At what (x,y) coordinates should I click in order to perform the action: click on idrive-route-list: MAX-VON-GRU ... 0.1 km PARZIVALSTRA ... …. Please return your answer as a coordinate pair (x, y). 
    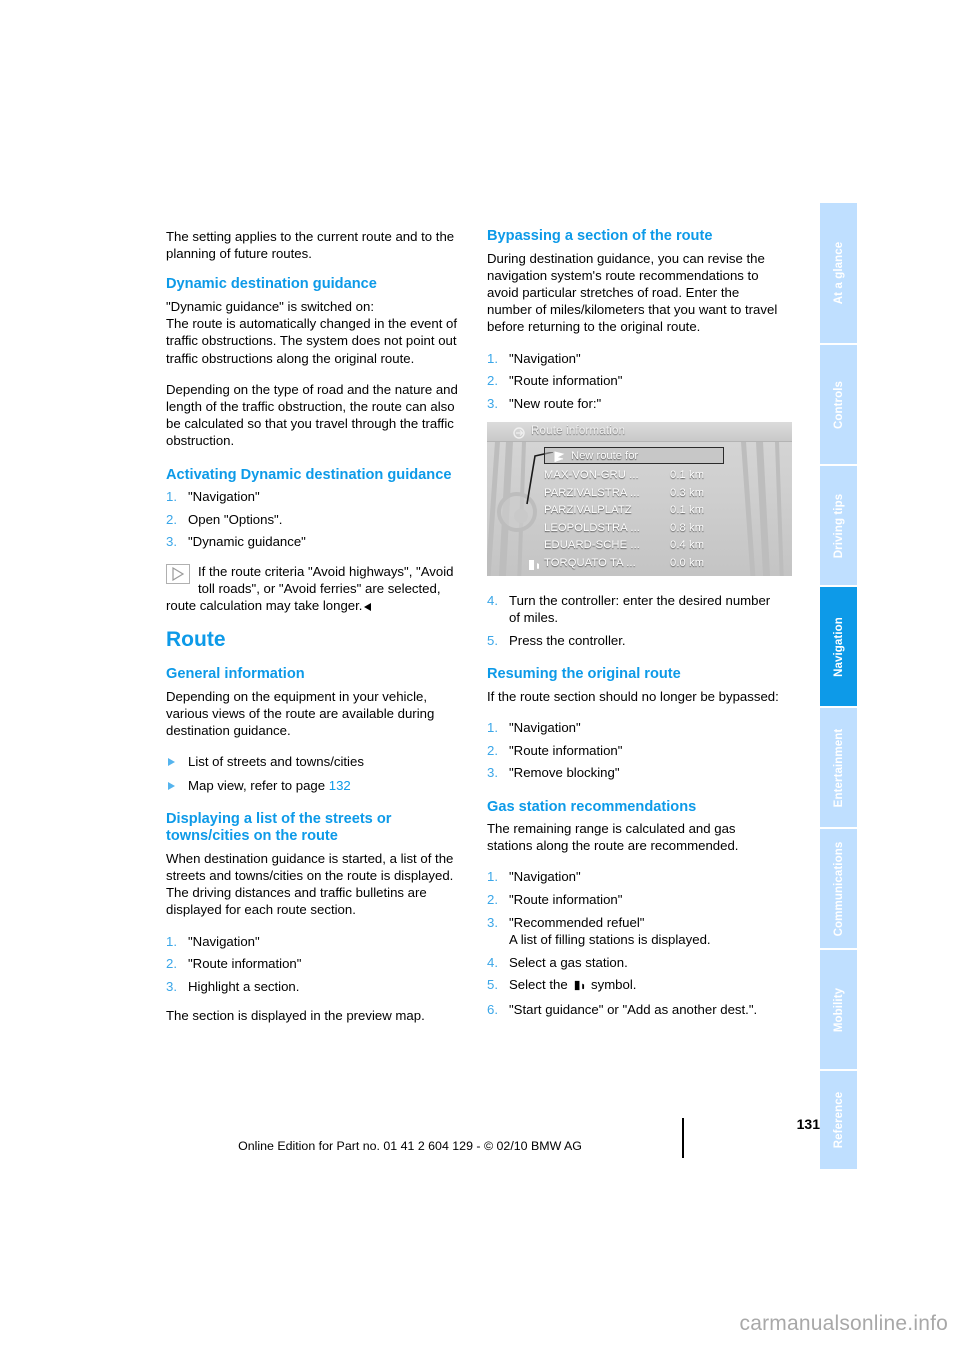
    Looking at the image, I should click on (629, 521).